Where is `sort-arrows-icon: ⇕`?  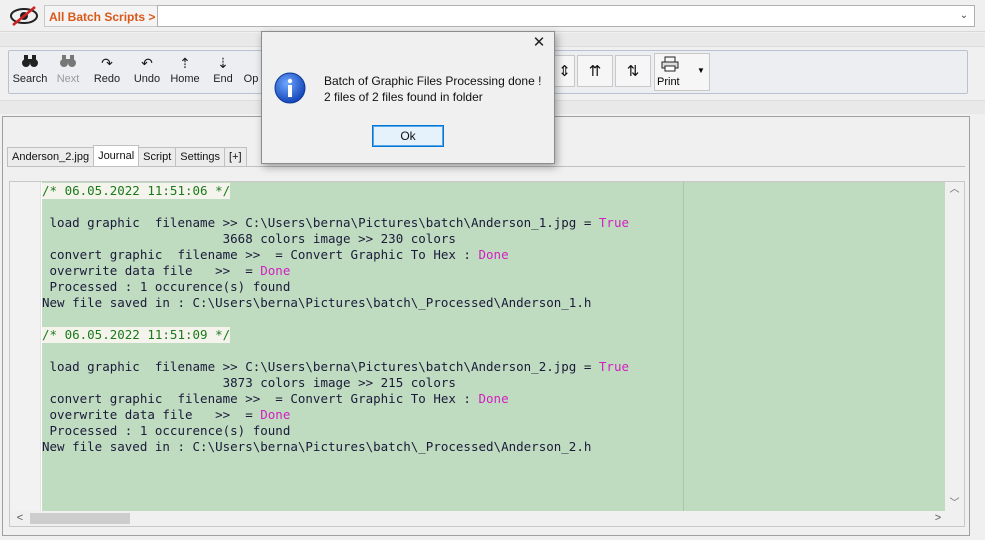
sort-arrows-icon: ⇕ is located at coordinates (564, 71).